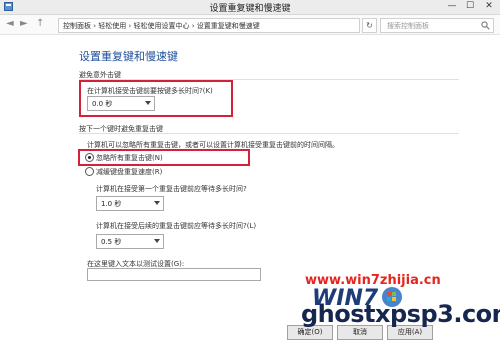 The image size is (500, 348). Describe the element at coordinates (130, 203) in the screenshot. I see `first-wait-select: 1.0 秒` at that location.